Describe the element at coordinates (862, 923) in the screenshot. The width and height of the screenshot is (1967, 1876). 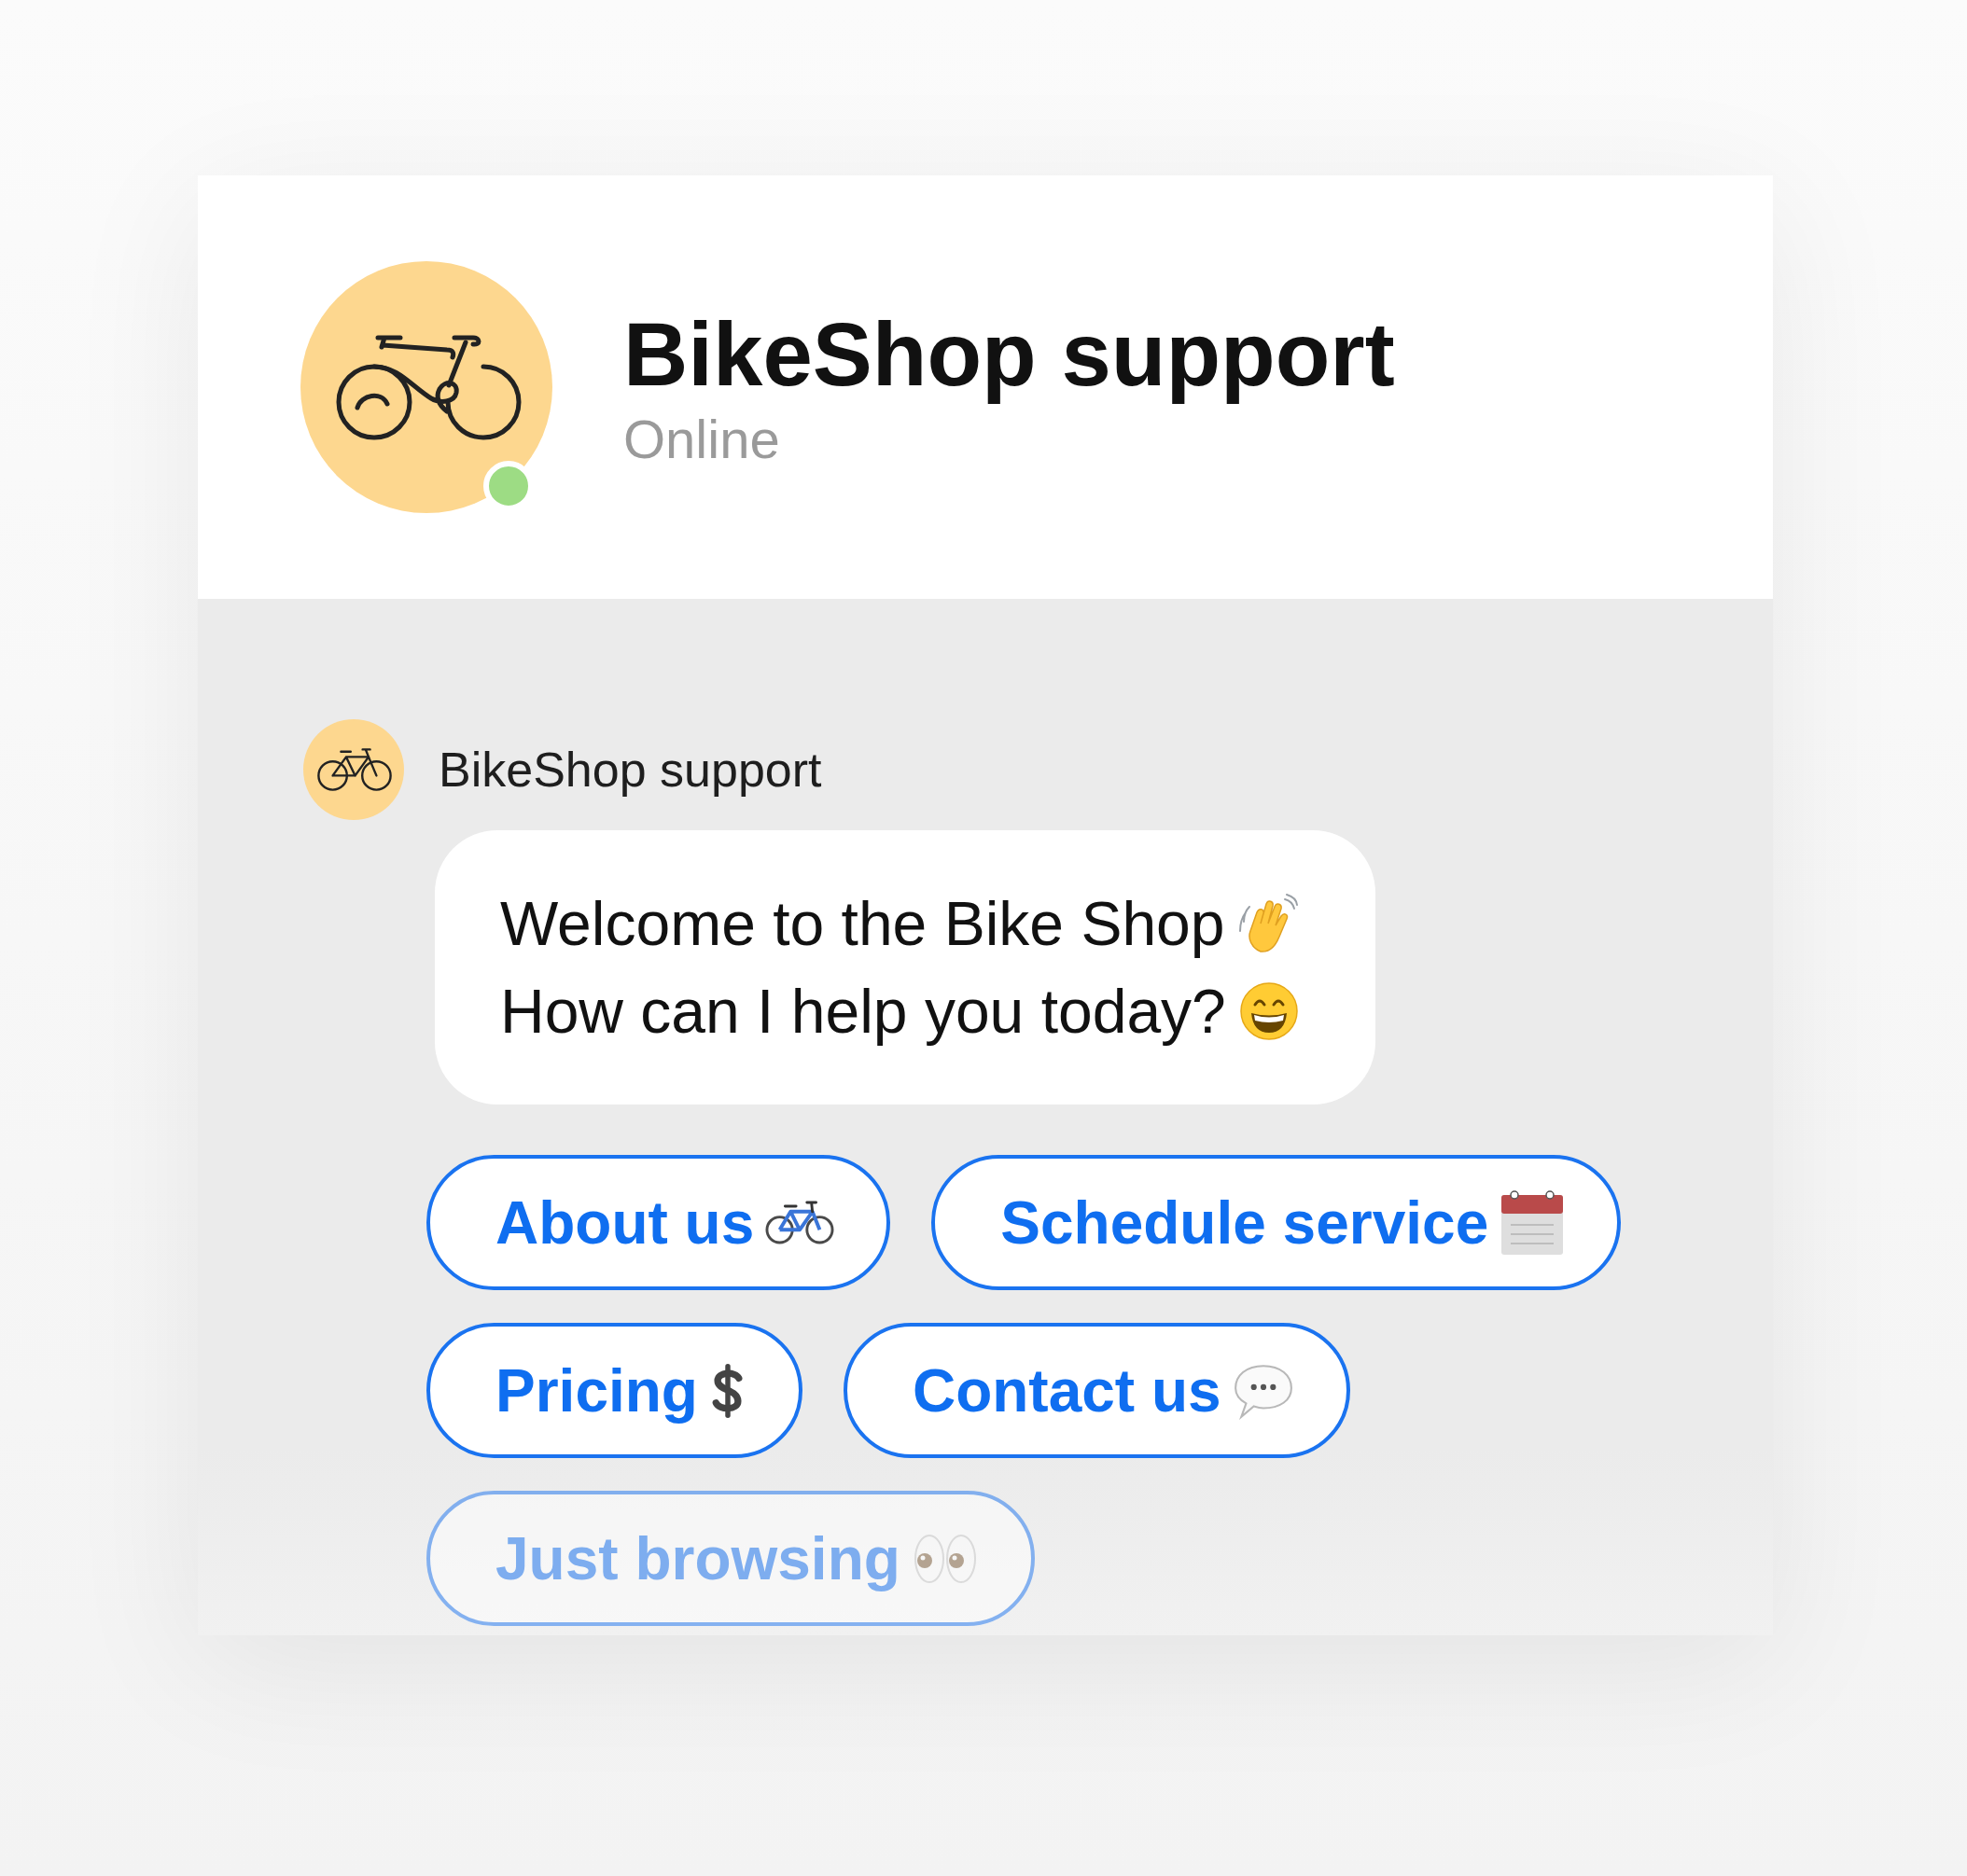
I see `message-text: Welcome to the Bike Shop` at that location.